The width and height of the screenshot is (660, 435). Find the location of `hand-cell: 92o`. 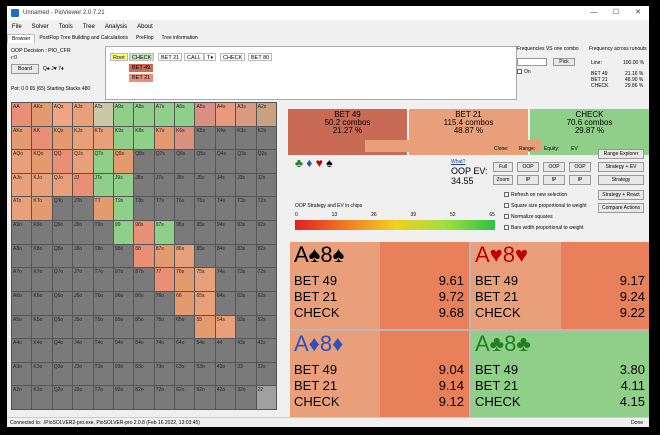

hand-cell: 92o is located at coordinates (123, 397).